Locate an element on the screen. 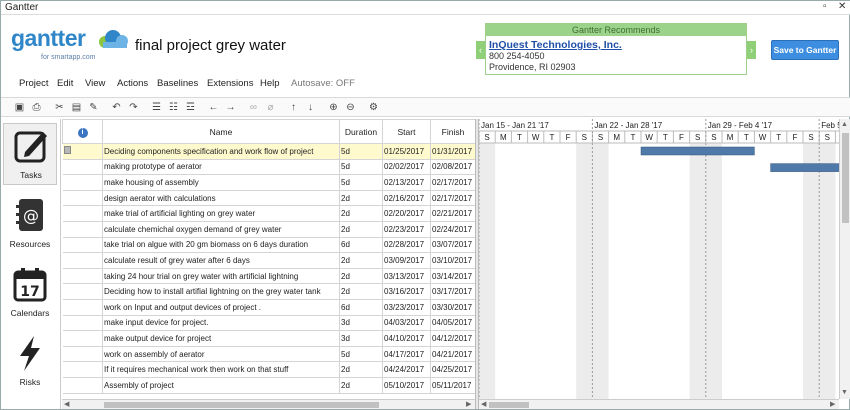 Image resolution: width=850 pixels, height=410 pixels. task-start-cell: 03/16/2017 is located at coordinates (406, 291).